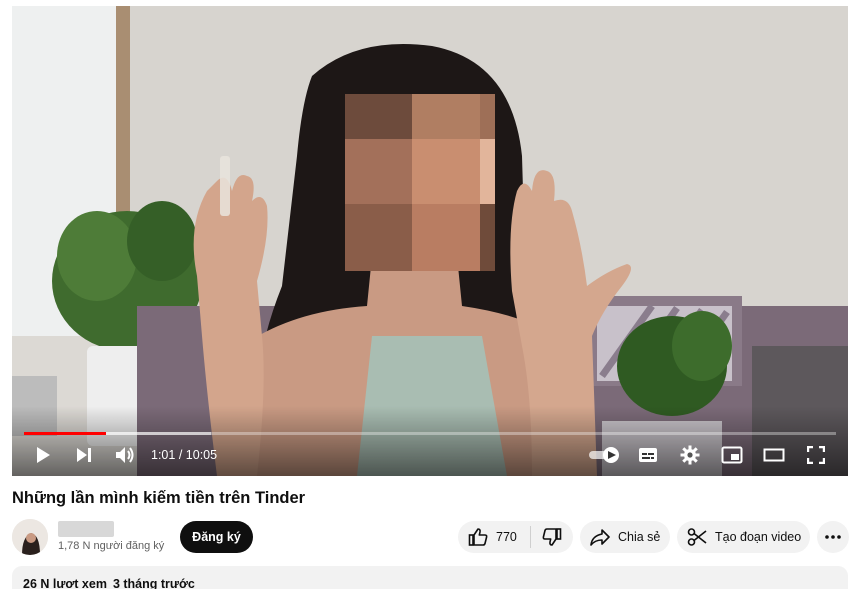 This screenshot has height=589, width=860. I want to click on upload-age: 3 tháng trước, so click(153, 583).